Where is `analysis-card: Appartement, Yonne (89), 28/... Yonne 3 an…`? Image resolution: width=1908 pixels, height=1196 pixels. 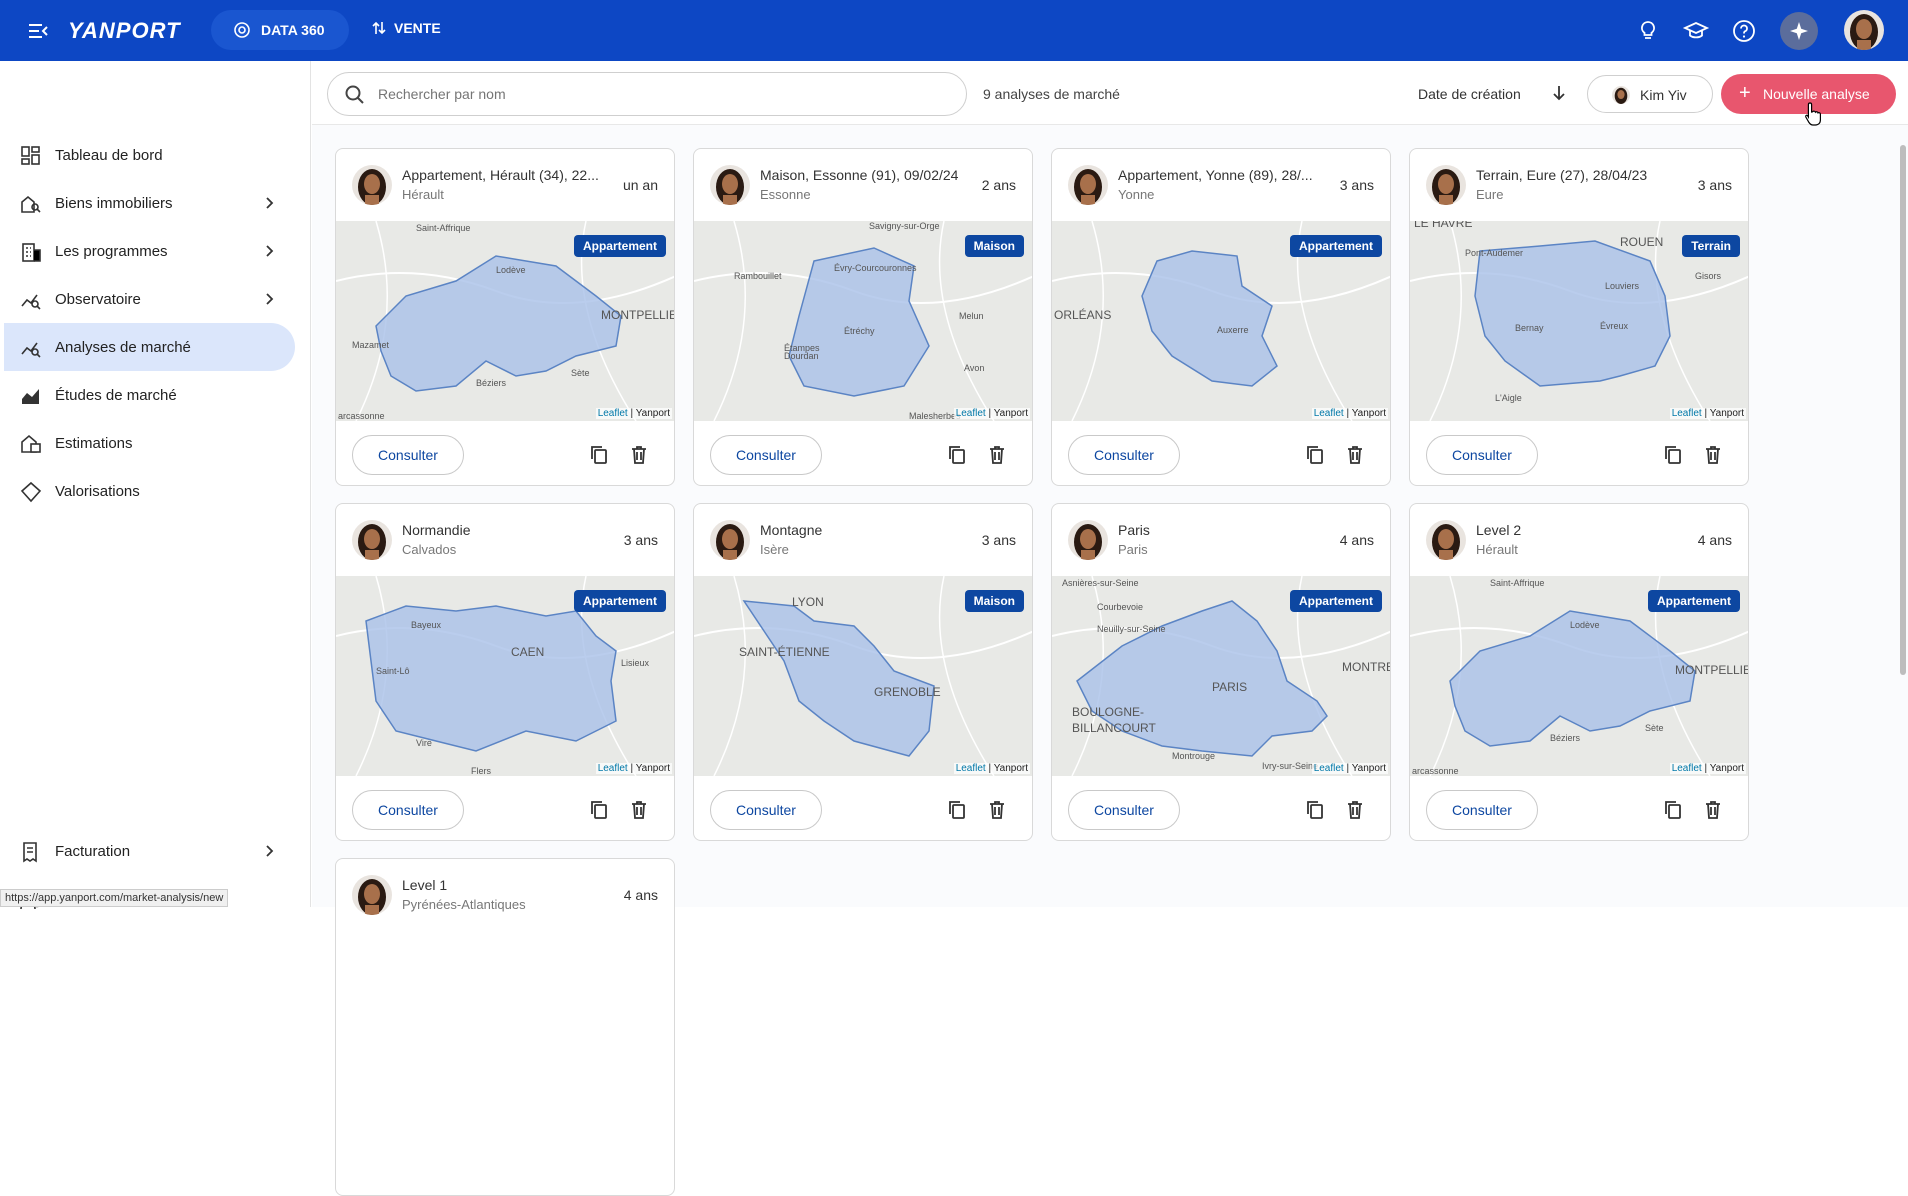
analysis-card: Appartement, Yonne (89), 28/... Yonne 3 an… is located at coordinates (1221, 317).